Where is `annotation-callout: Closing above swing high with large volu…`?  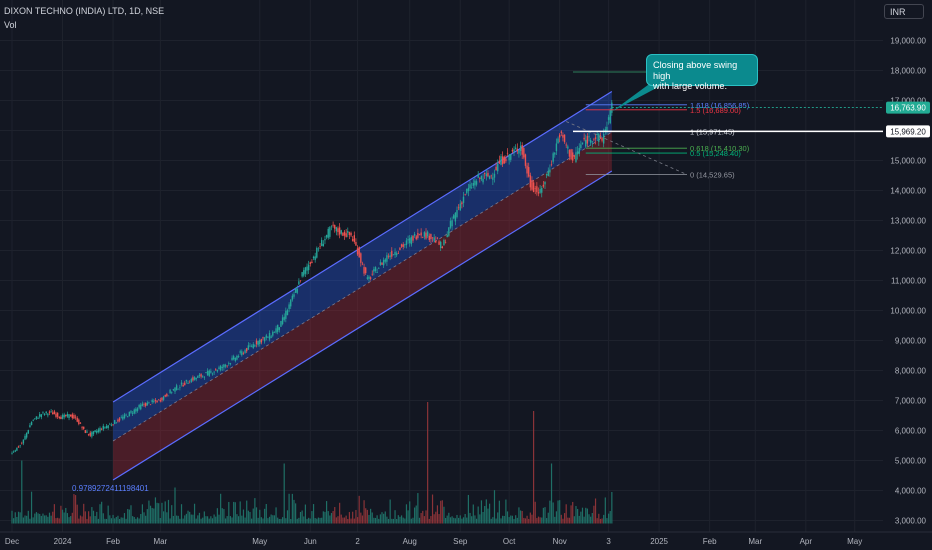 annotation-callout: Closing above swing high with large volu… is located at coordinates (702, 72).